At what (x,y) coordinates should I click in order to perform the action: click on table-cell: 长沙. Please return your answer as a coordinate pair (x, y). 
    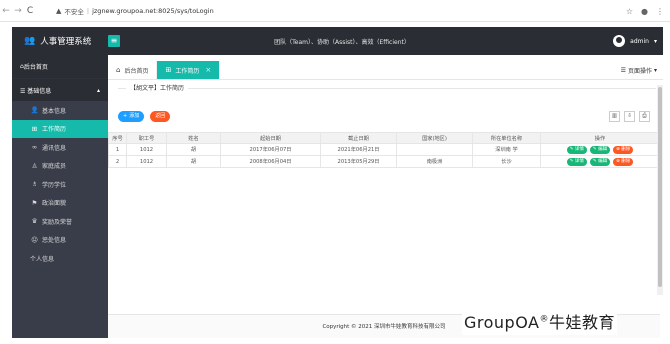
    Looking at the image, I should click on (506, 161).